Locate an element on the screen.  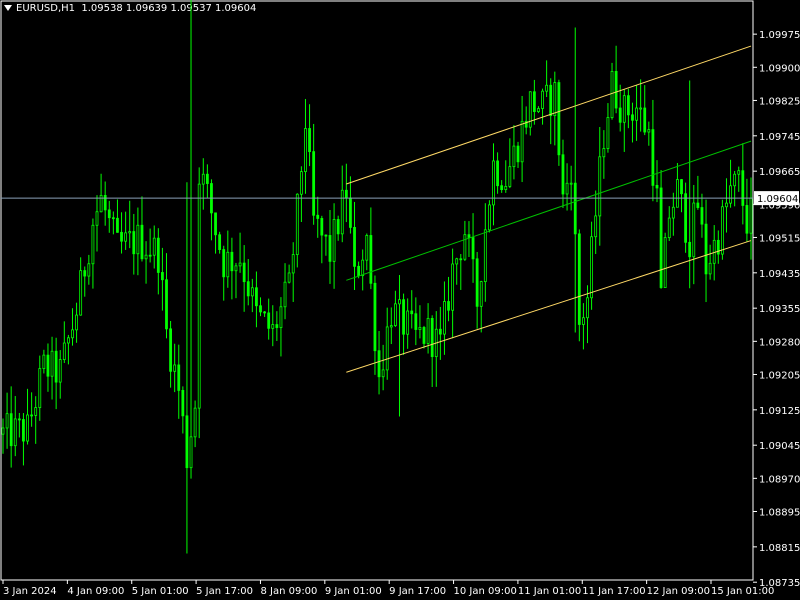
y-tick-label: 1.09125 is located at coordinates (779, 411).